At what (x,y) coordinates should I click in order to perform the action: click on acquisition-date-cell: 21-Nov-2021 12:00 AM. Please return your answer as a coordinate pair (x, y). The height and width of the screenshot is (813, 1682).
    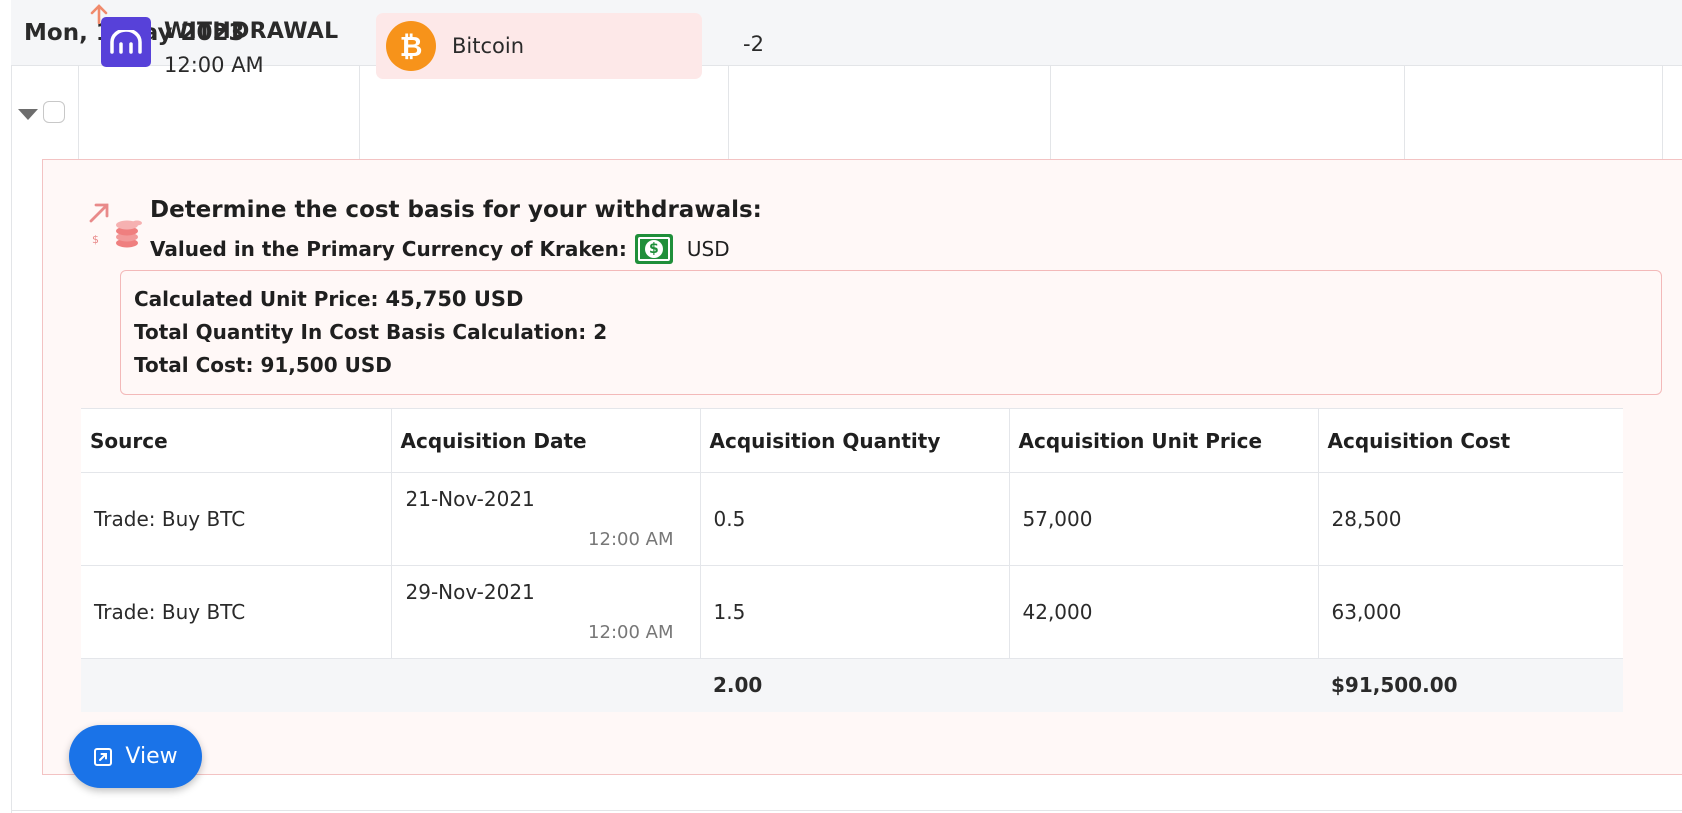
    Looking at the image, I should click on (546, 519).